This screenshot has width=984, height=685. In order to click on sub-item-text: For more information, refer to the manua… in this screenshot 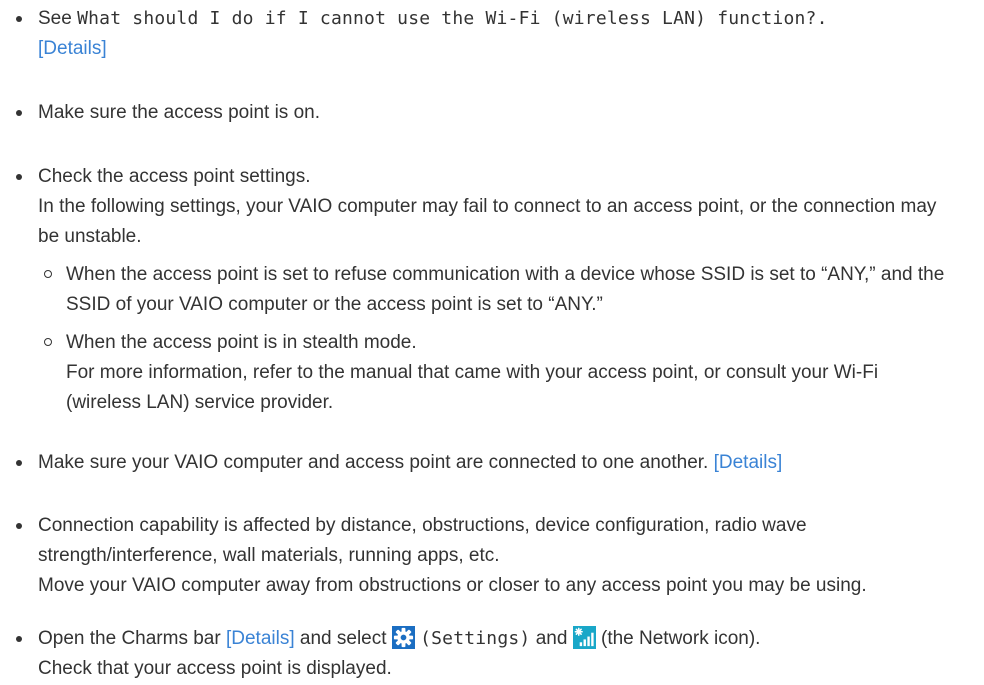, I will do `click(472, 387)`.